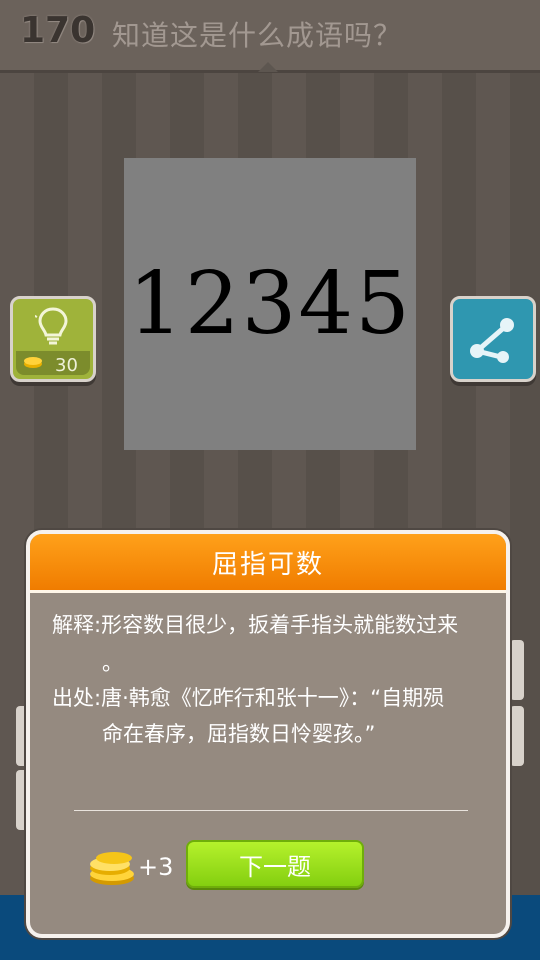 The width and height of the screenshot is (540, 960). I want to click on puzzle-text: 12345, so click(270, 304).